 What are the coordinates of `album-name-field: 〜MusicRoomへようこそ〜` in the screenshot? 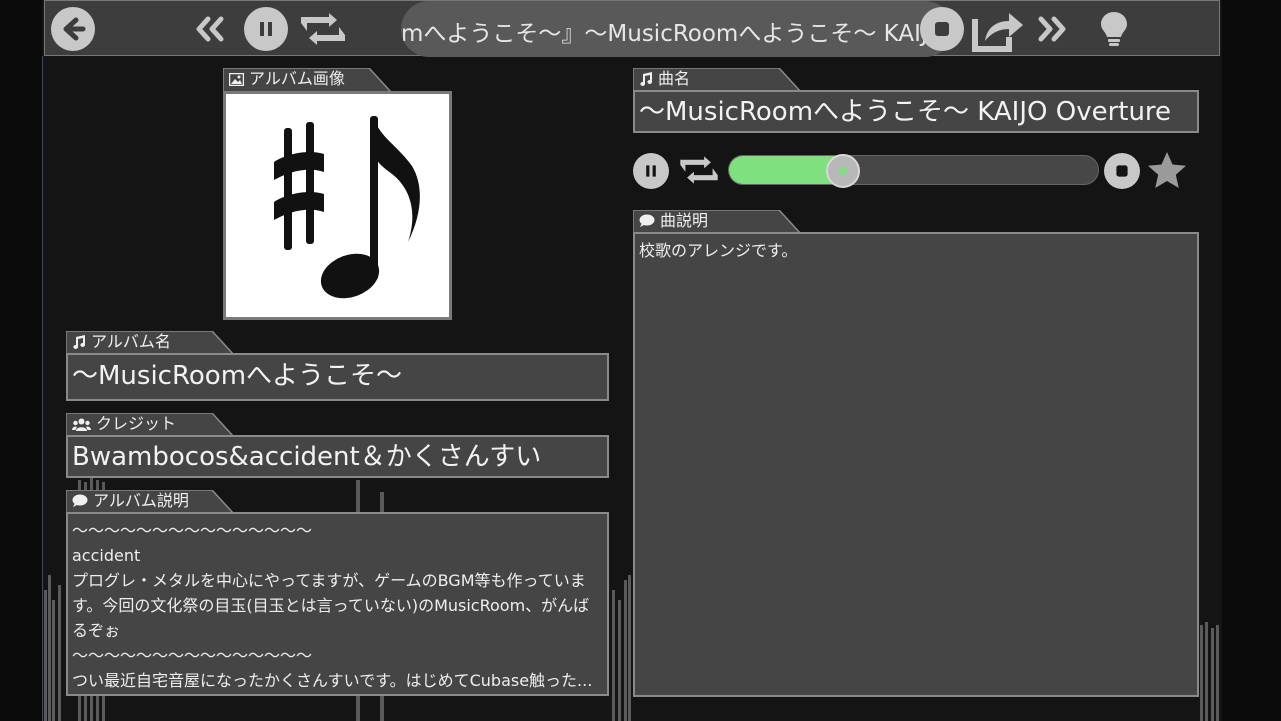 It's located at (337, 377).